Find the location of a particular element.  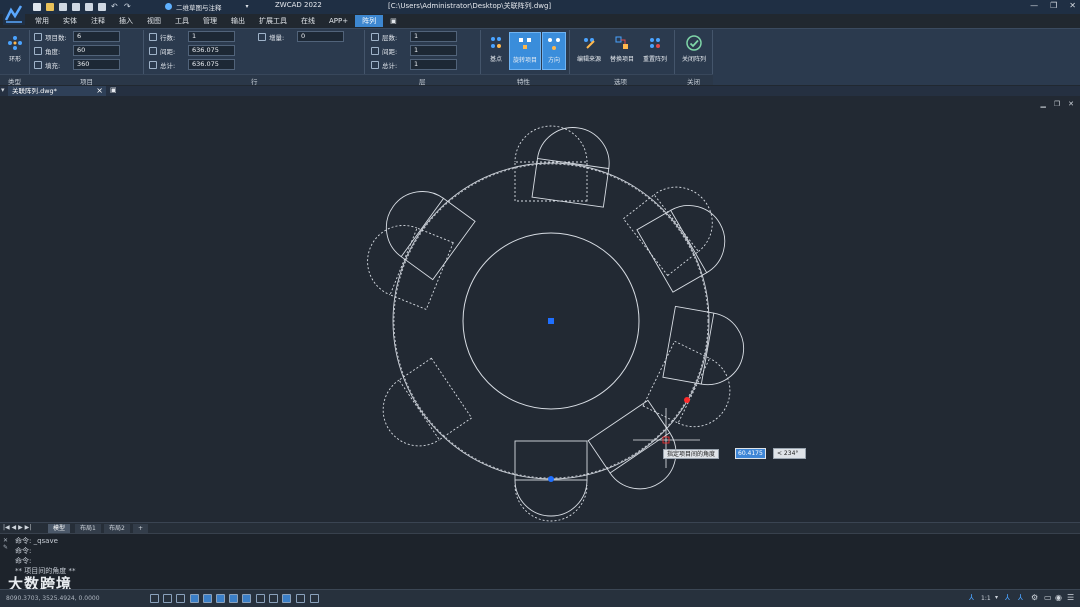

ribbon-toggle-icon: ▣ is located at coordinates (393, 21).